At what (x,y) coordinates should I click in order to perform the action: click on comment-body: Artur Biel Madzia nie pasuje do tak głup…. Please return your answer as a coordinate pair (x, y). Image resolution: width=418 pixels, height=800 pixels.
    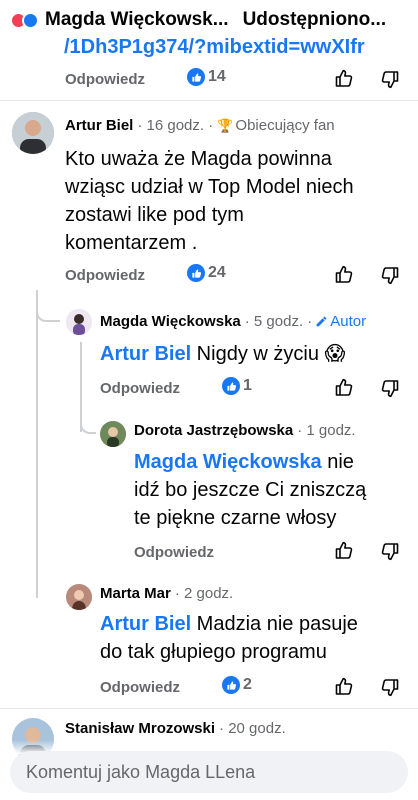
    Looking at the image, I should click on (255, 638).